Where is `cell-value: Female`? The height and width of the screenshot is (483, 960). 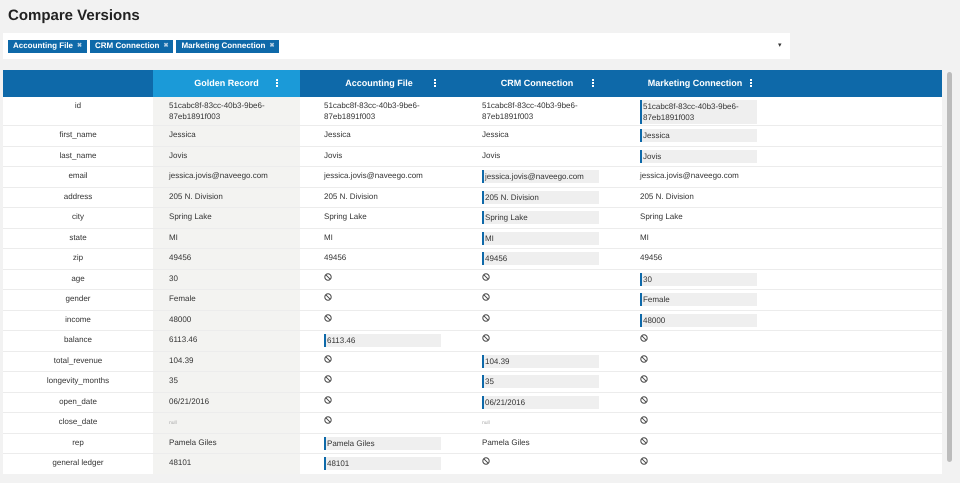 cell-value: Female is located at coordinates (183, 298).